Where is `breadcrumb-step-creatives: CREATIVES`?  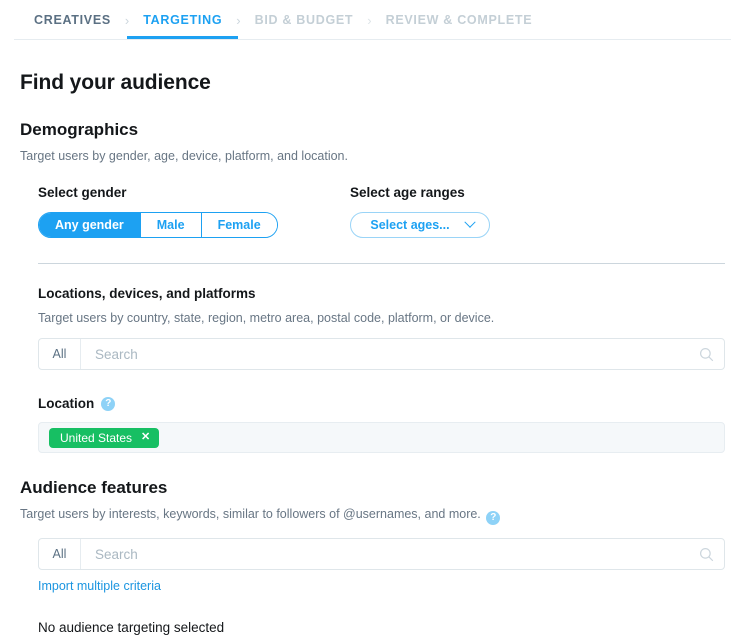
breadcrumb-step-creatives: CREATIVES is located at coordinates (72, 20).